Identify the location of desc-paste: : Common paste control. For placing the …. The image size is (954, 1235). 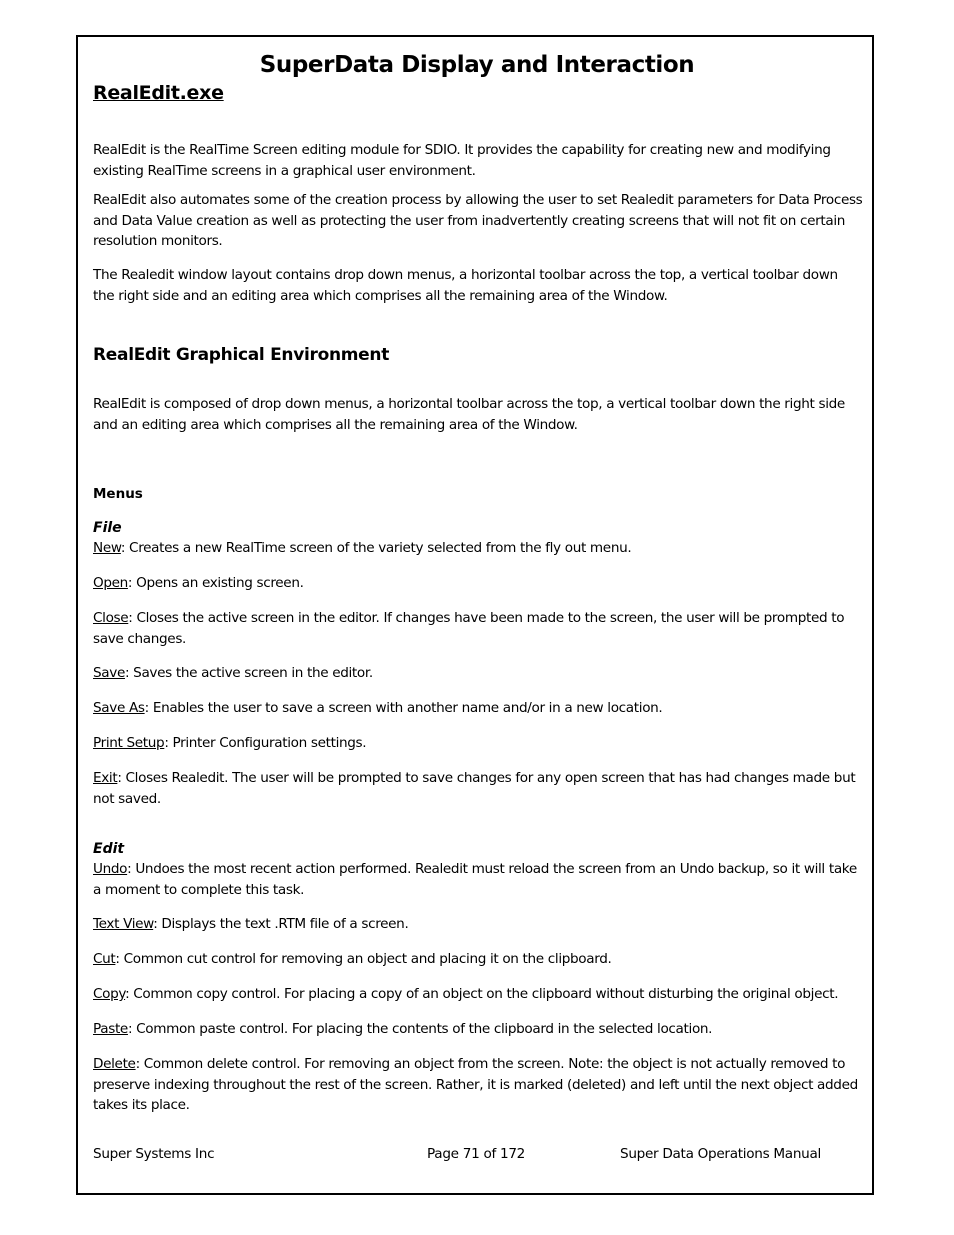
(420, 1029).